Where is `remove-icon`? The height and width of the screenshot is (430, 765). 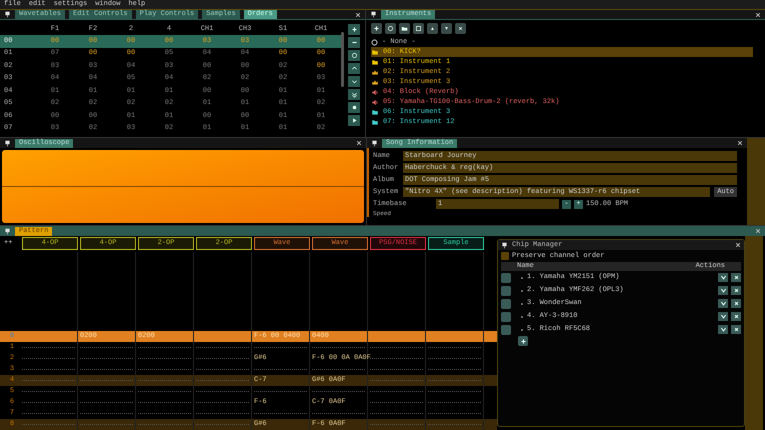 remove-icon is located at coordinates (354, 42).